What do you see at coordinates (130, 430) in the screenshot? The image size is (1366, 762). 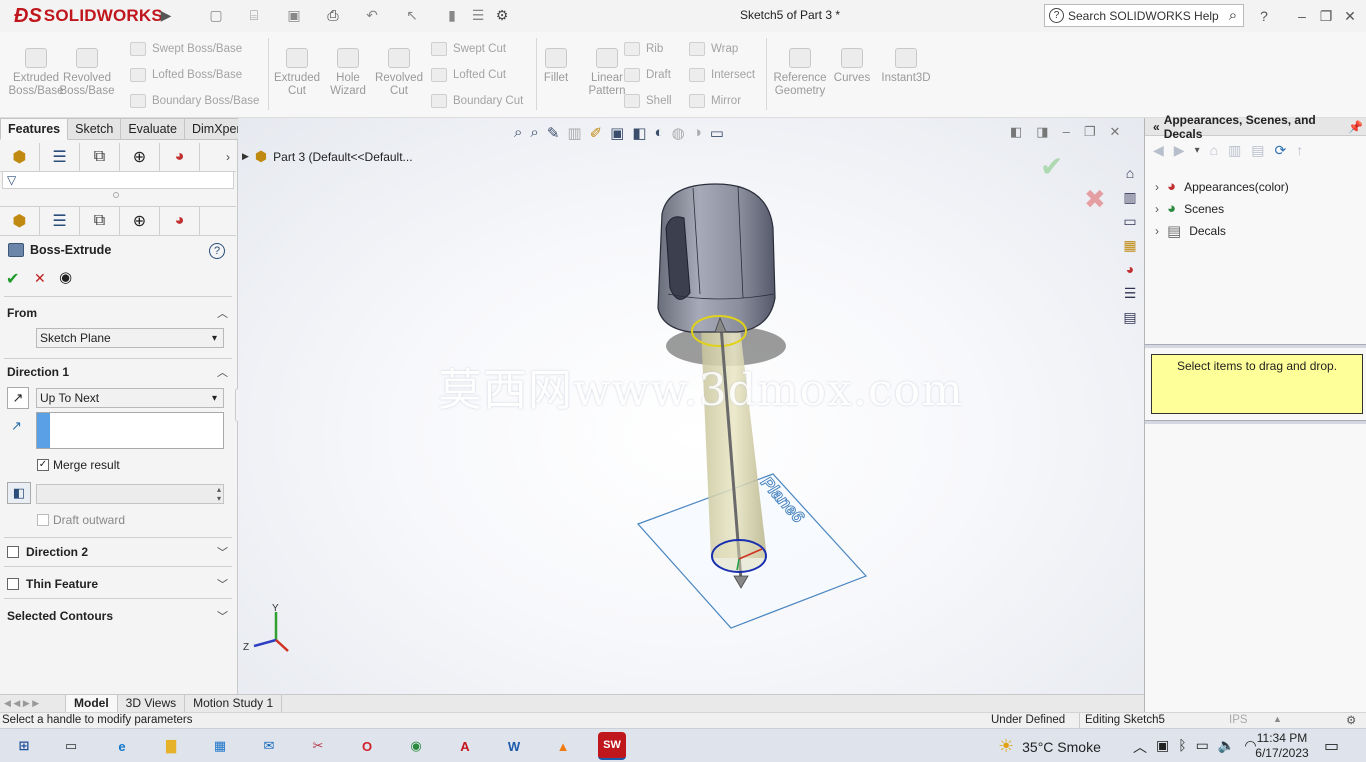 I see `direction-selection-box` at bounding box center [130, 430].